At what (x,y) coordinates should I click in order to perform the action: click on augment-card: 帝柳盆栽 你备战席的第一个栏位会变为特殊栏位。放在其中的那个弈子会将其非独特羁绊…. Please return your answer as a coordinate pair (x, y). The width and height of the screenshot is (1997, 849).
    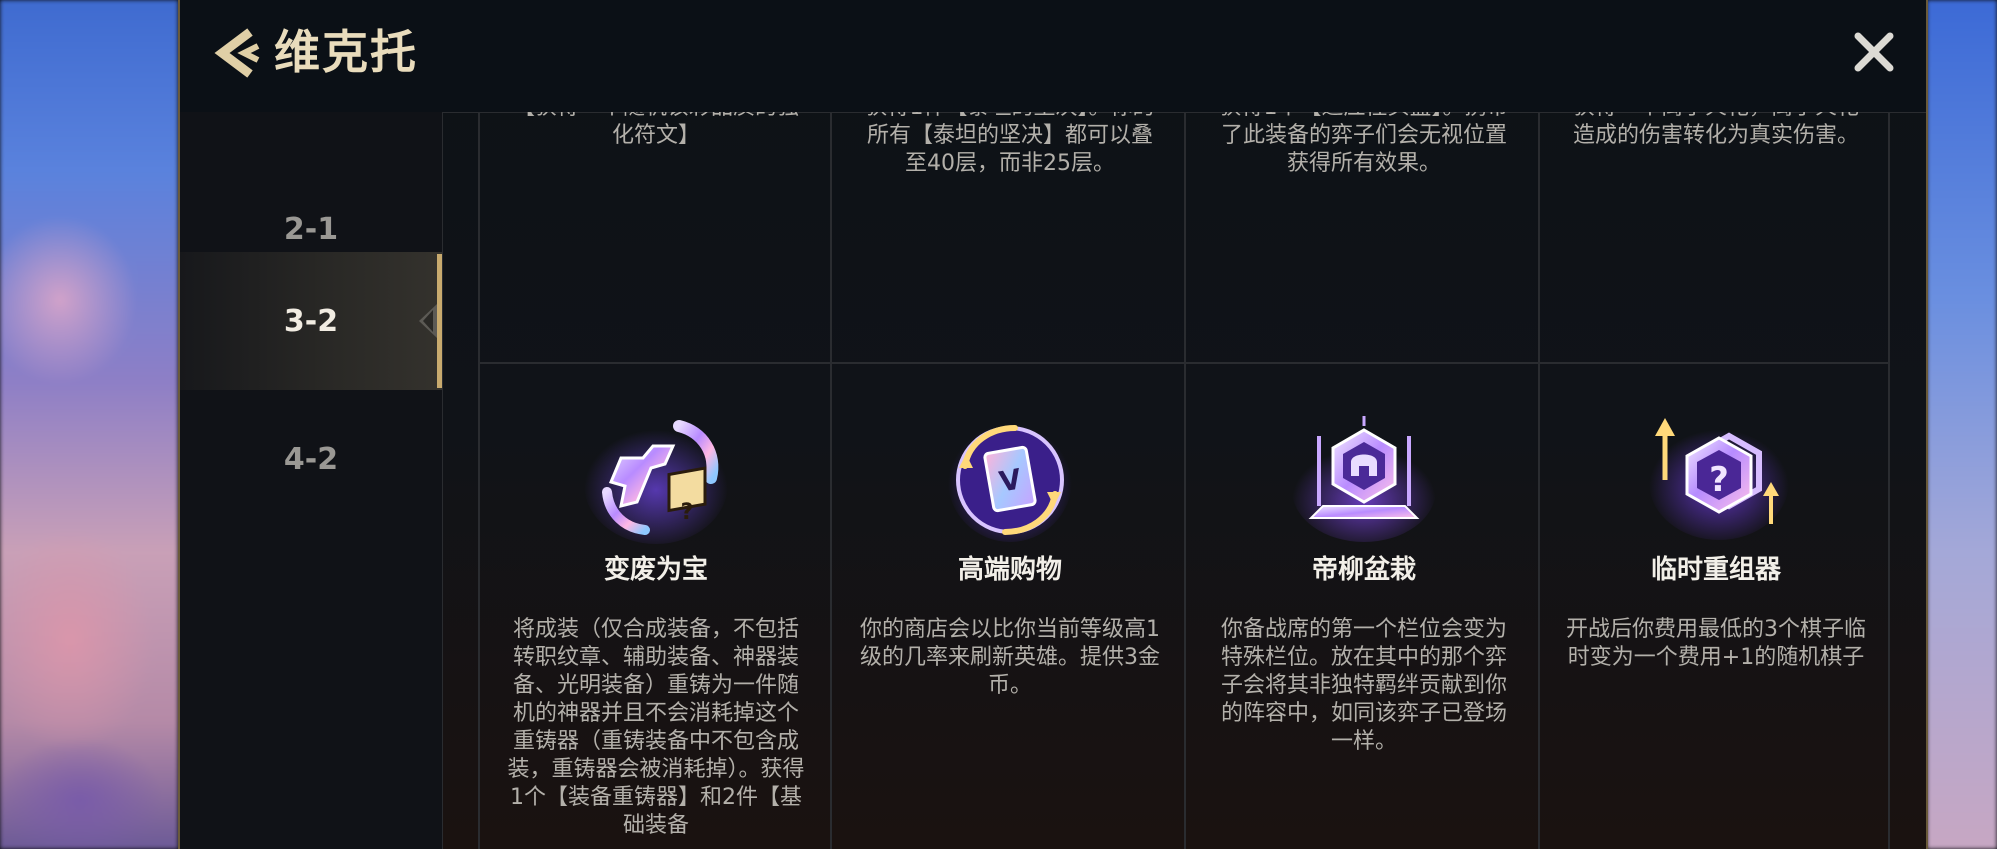
    Looking at the image, I should click on (1364, 606).